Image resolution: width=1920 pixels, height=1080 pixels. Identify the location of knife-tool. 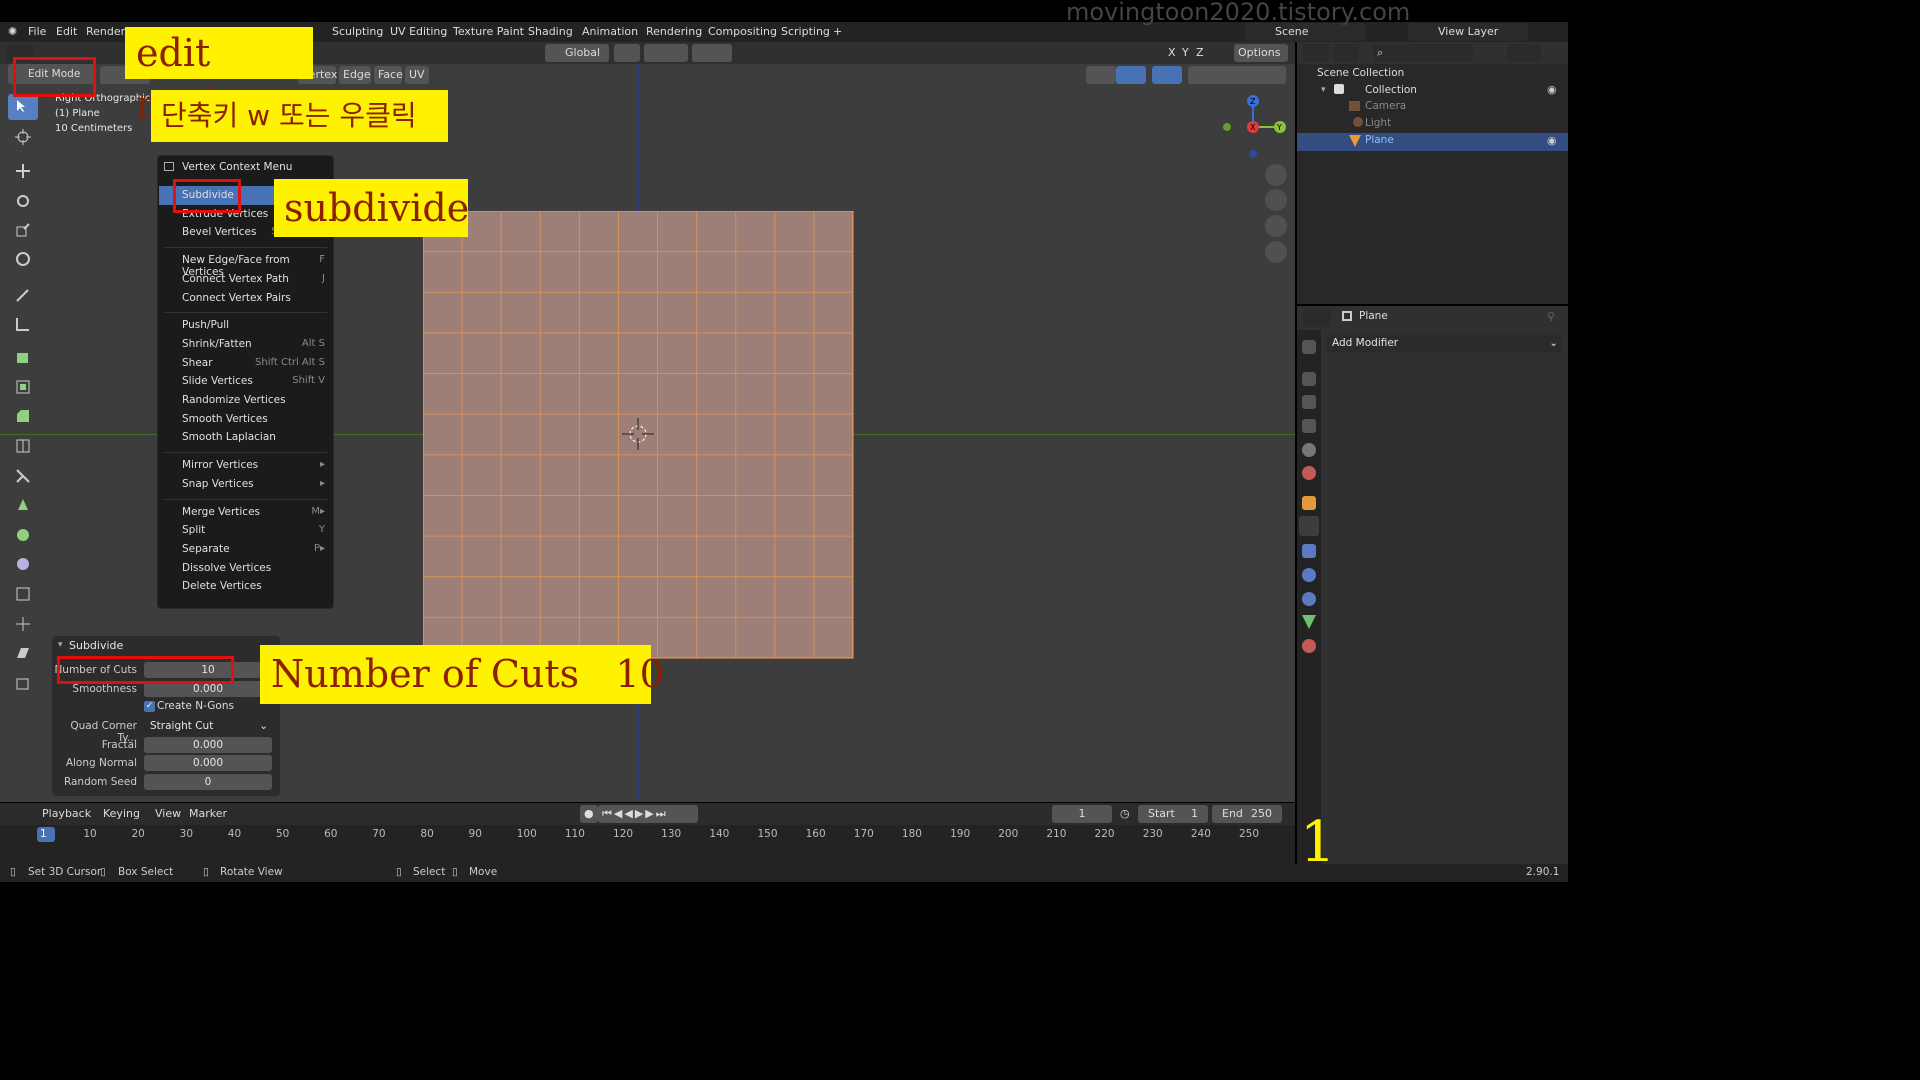
(23, 476).